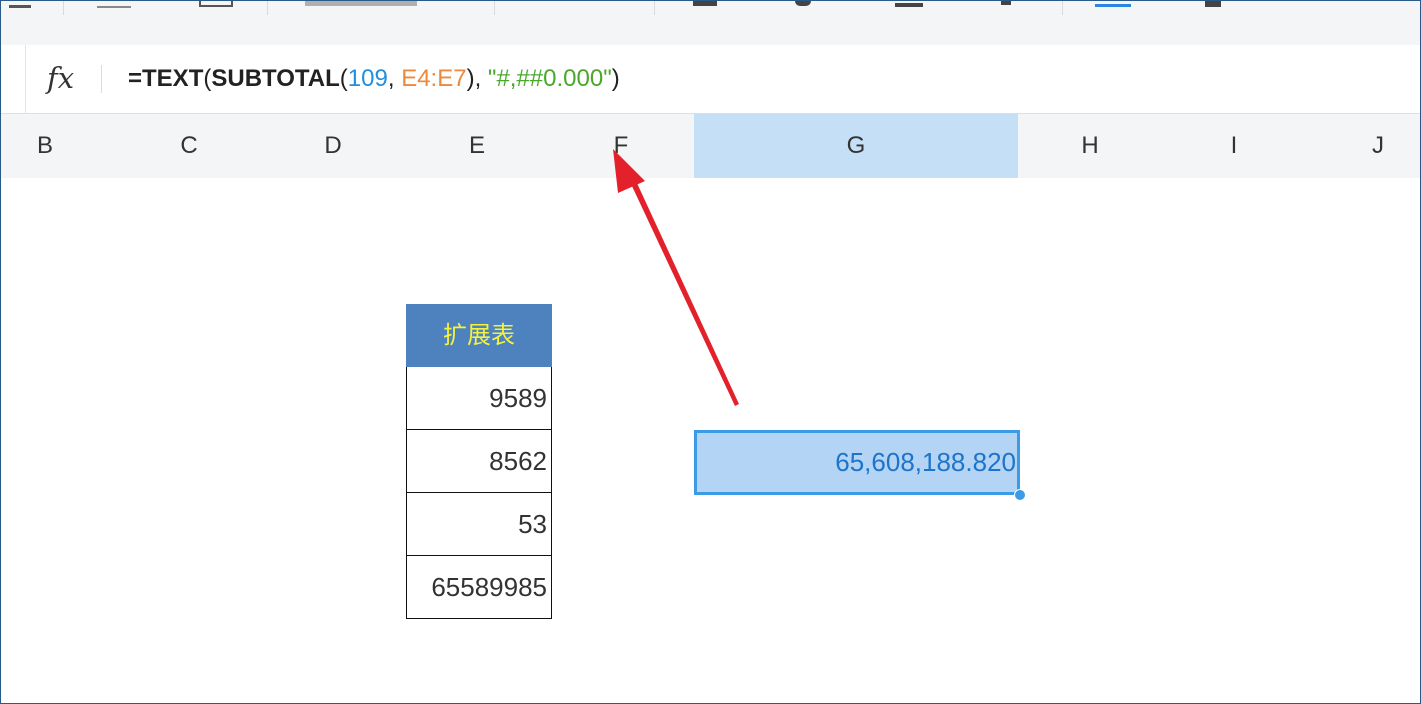 This screenshot has width=1421, height=704. Describe the element at coordinates (477, 146) in the screenshot. I see `column-header-e: E` at that location.